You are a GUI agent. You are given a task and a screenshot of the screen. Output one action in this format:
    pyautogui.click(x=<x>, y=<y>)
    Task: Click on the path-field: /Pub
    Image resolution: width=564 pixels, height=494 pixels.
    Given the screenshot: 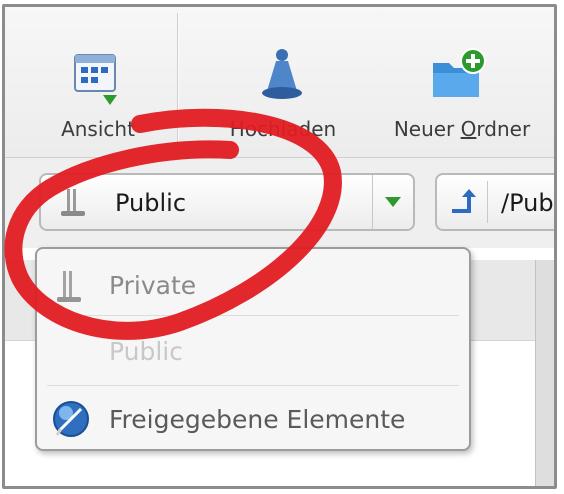 What is the action you would take?
    pyautogui.click(x=494, y=202)
    